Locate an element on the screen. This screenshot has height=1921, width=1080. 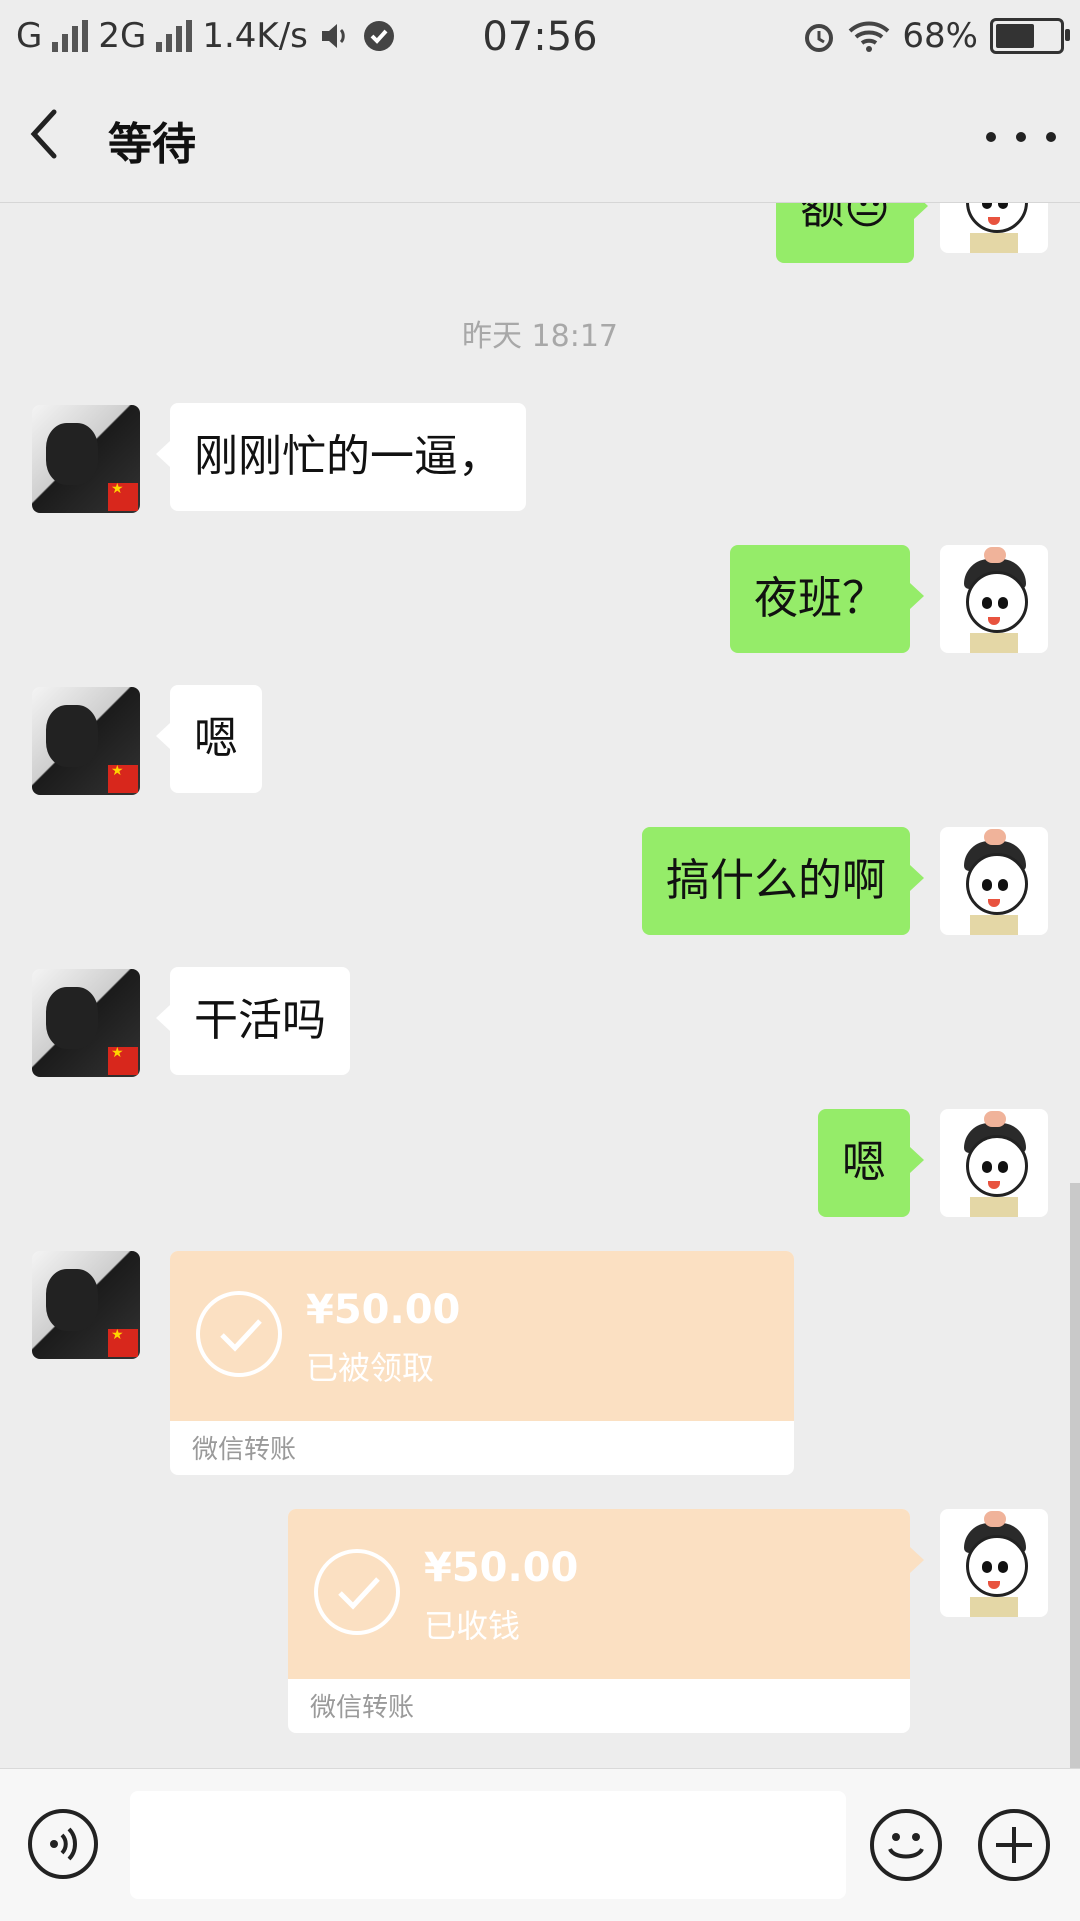
transfer-card-accepted: ¥50.00 已收钱 微信转账 is located at coordinates (599, 1621).